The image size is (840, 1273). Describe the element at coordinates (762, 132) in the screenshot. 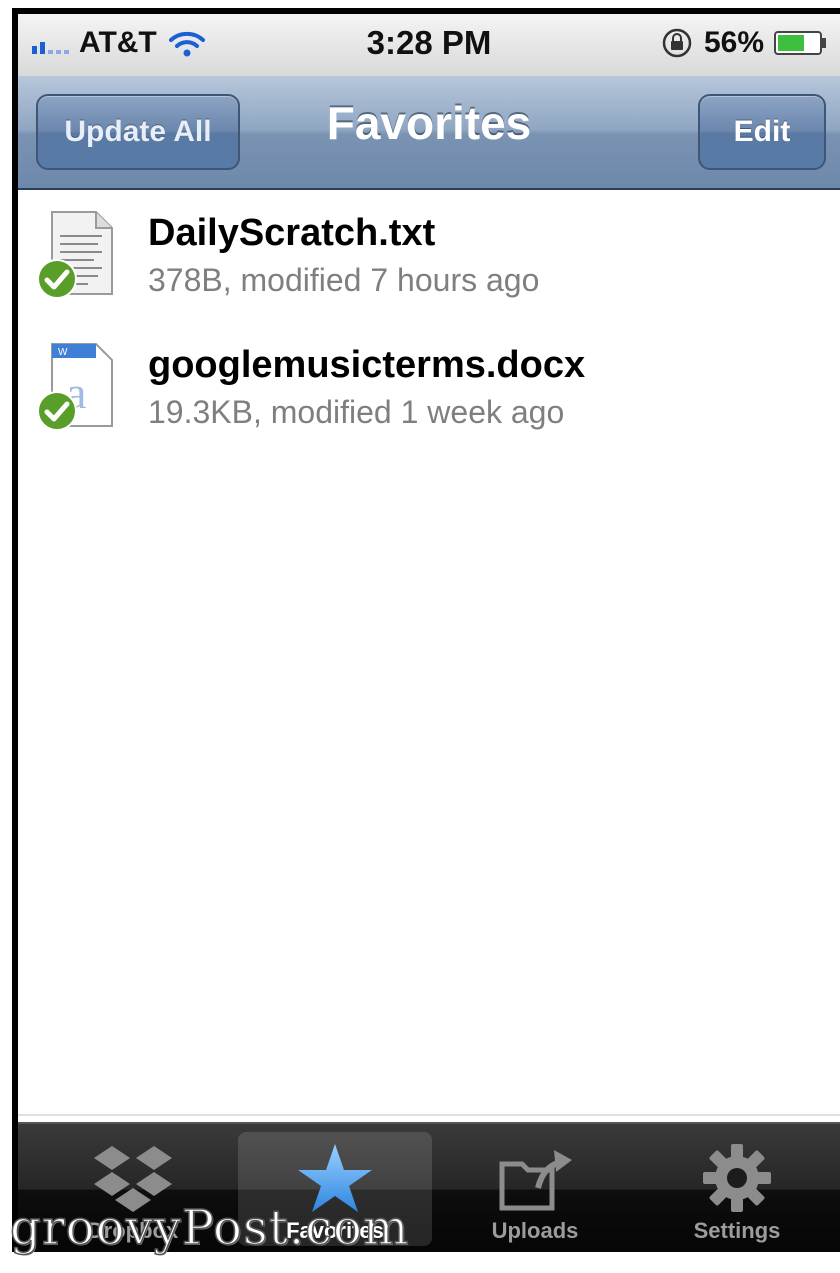

I see `edit-button: Edit` at that location.